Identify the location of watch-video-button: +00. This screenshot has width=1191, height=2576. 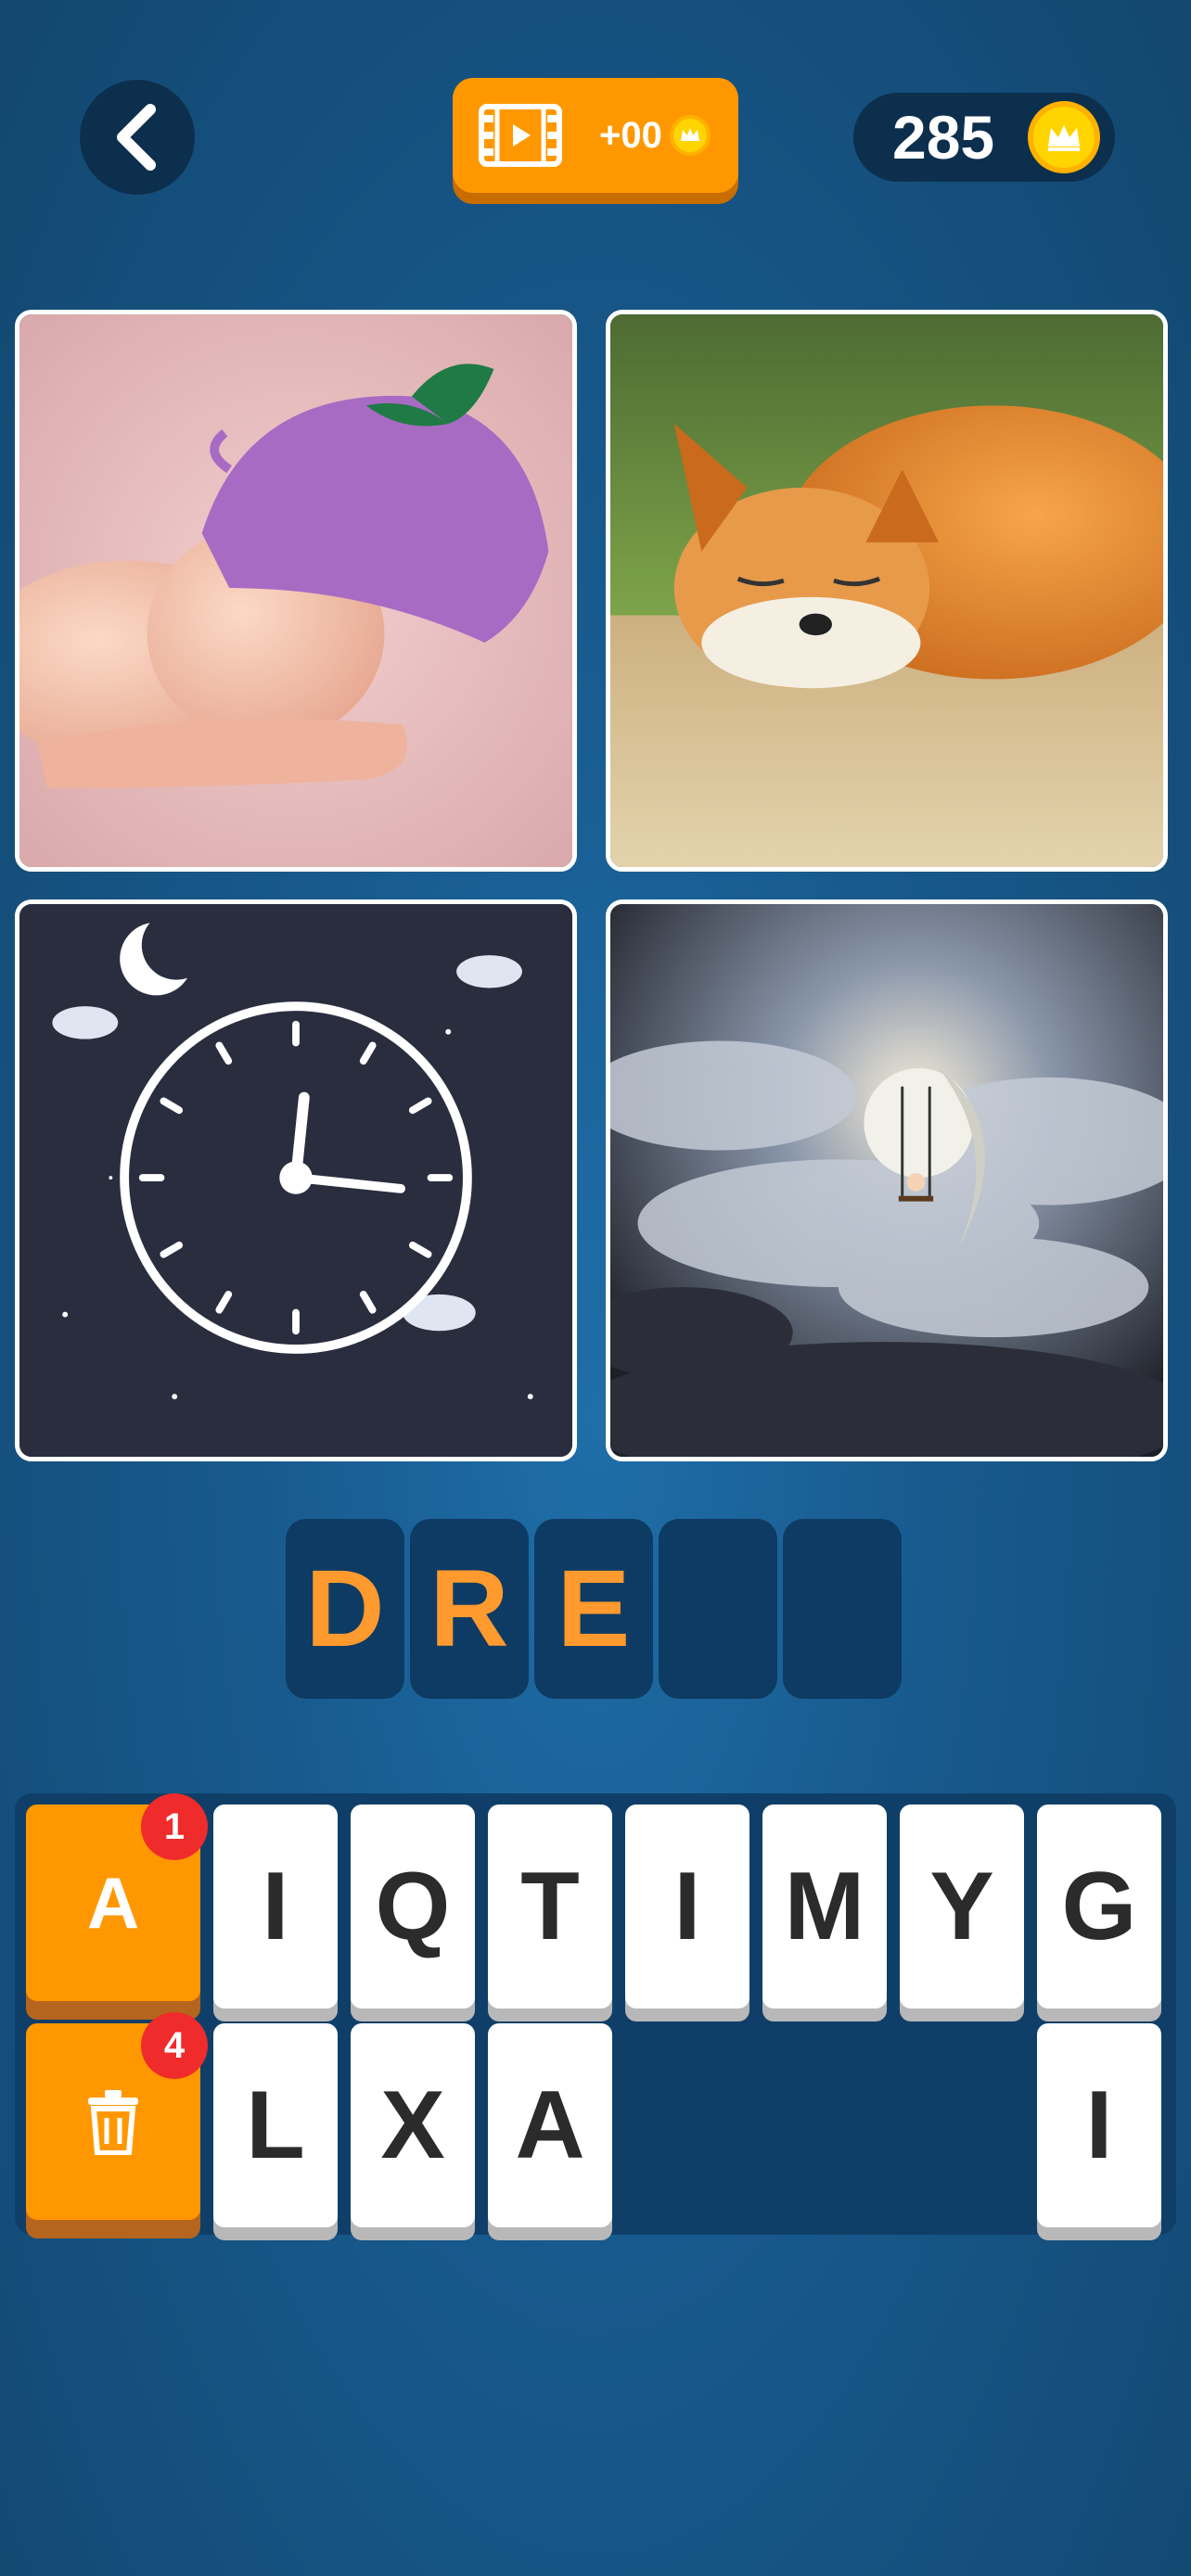
(595, 135).